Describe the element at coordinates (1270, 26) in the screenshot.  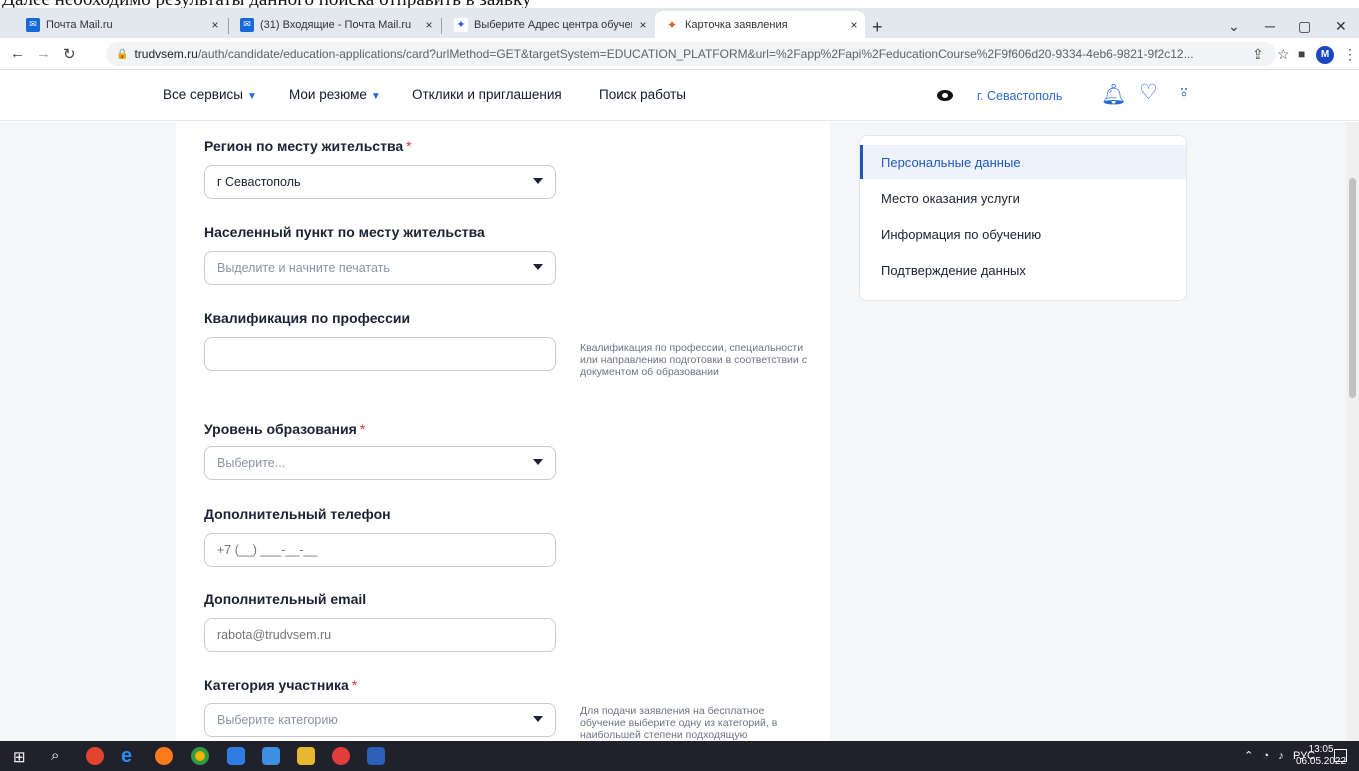
I see `minimize-icon: ─` at that location.